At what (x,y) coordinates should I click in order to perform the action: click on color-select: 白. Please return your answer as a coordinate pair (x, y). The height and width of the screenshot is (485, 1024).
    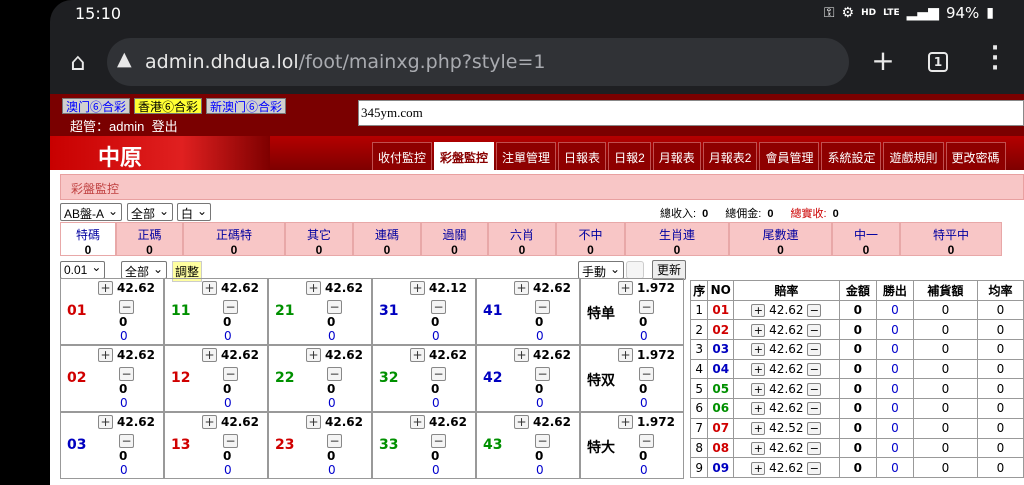
    Looking at the image, I should click on (194, 212).